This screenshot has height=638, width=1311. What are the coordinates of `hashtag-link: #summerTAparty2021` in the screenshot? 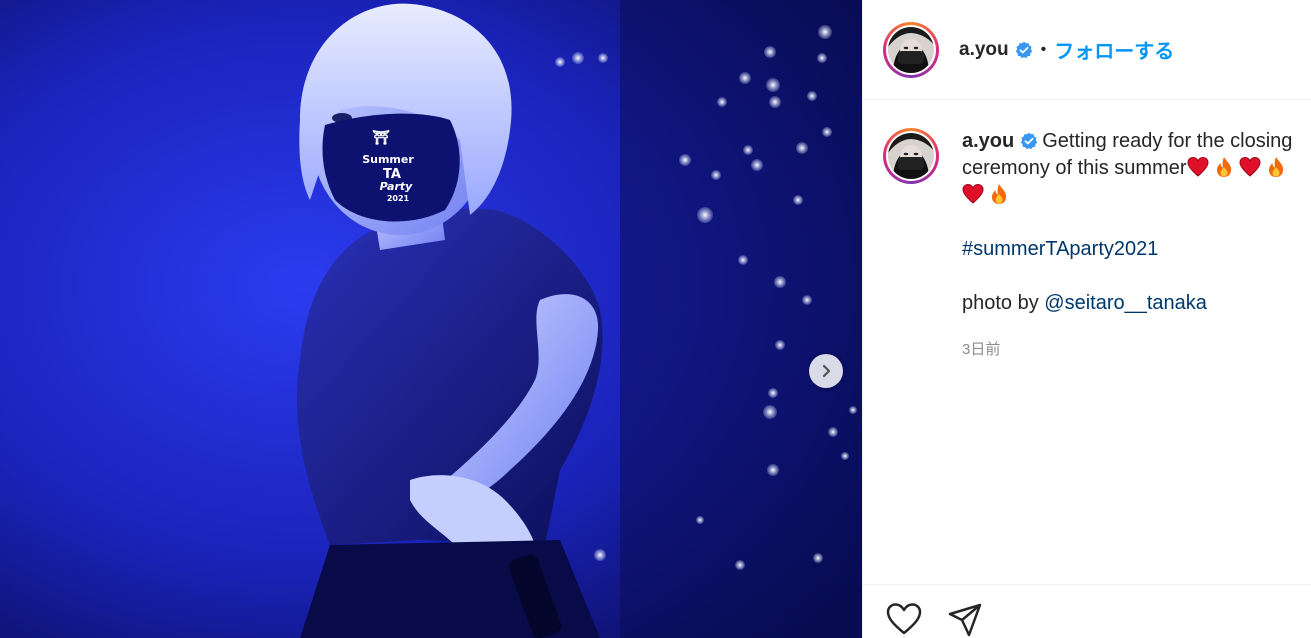 It's located at (1136, 249).